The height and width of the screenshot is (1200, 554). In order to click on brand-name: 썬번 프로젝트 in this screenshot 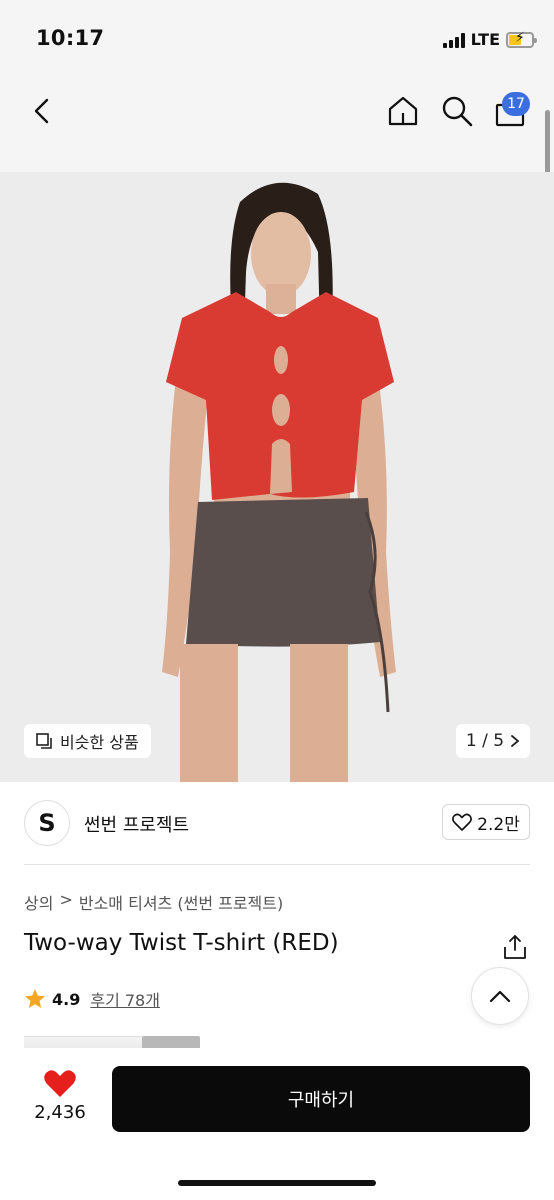, I will do `click(136, 824)`.